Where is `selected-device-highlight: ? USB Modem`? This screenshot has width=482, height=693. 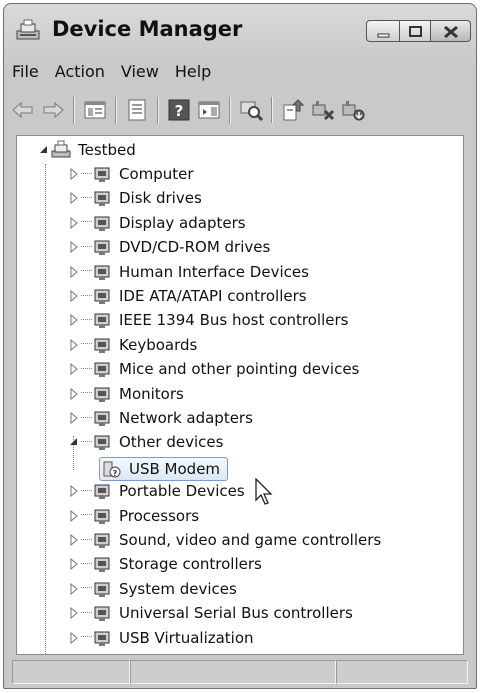
selected-device-highlight: ? USB Modem is located at coordinates (164, 469).